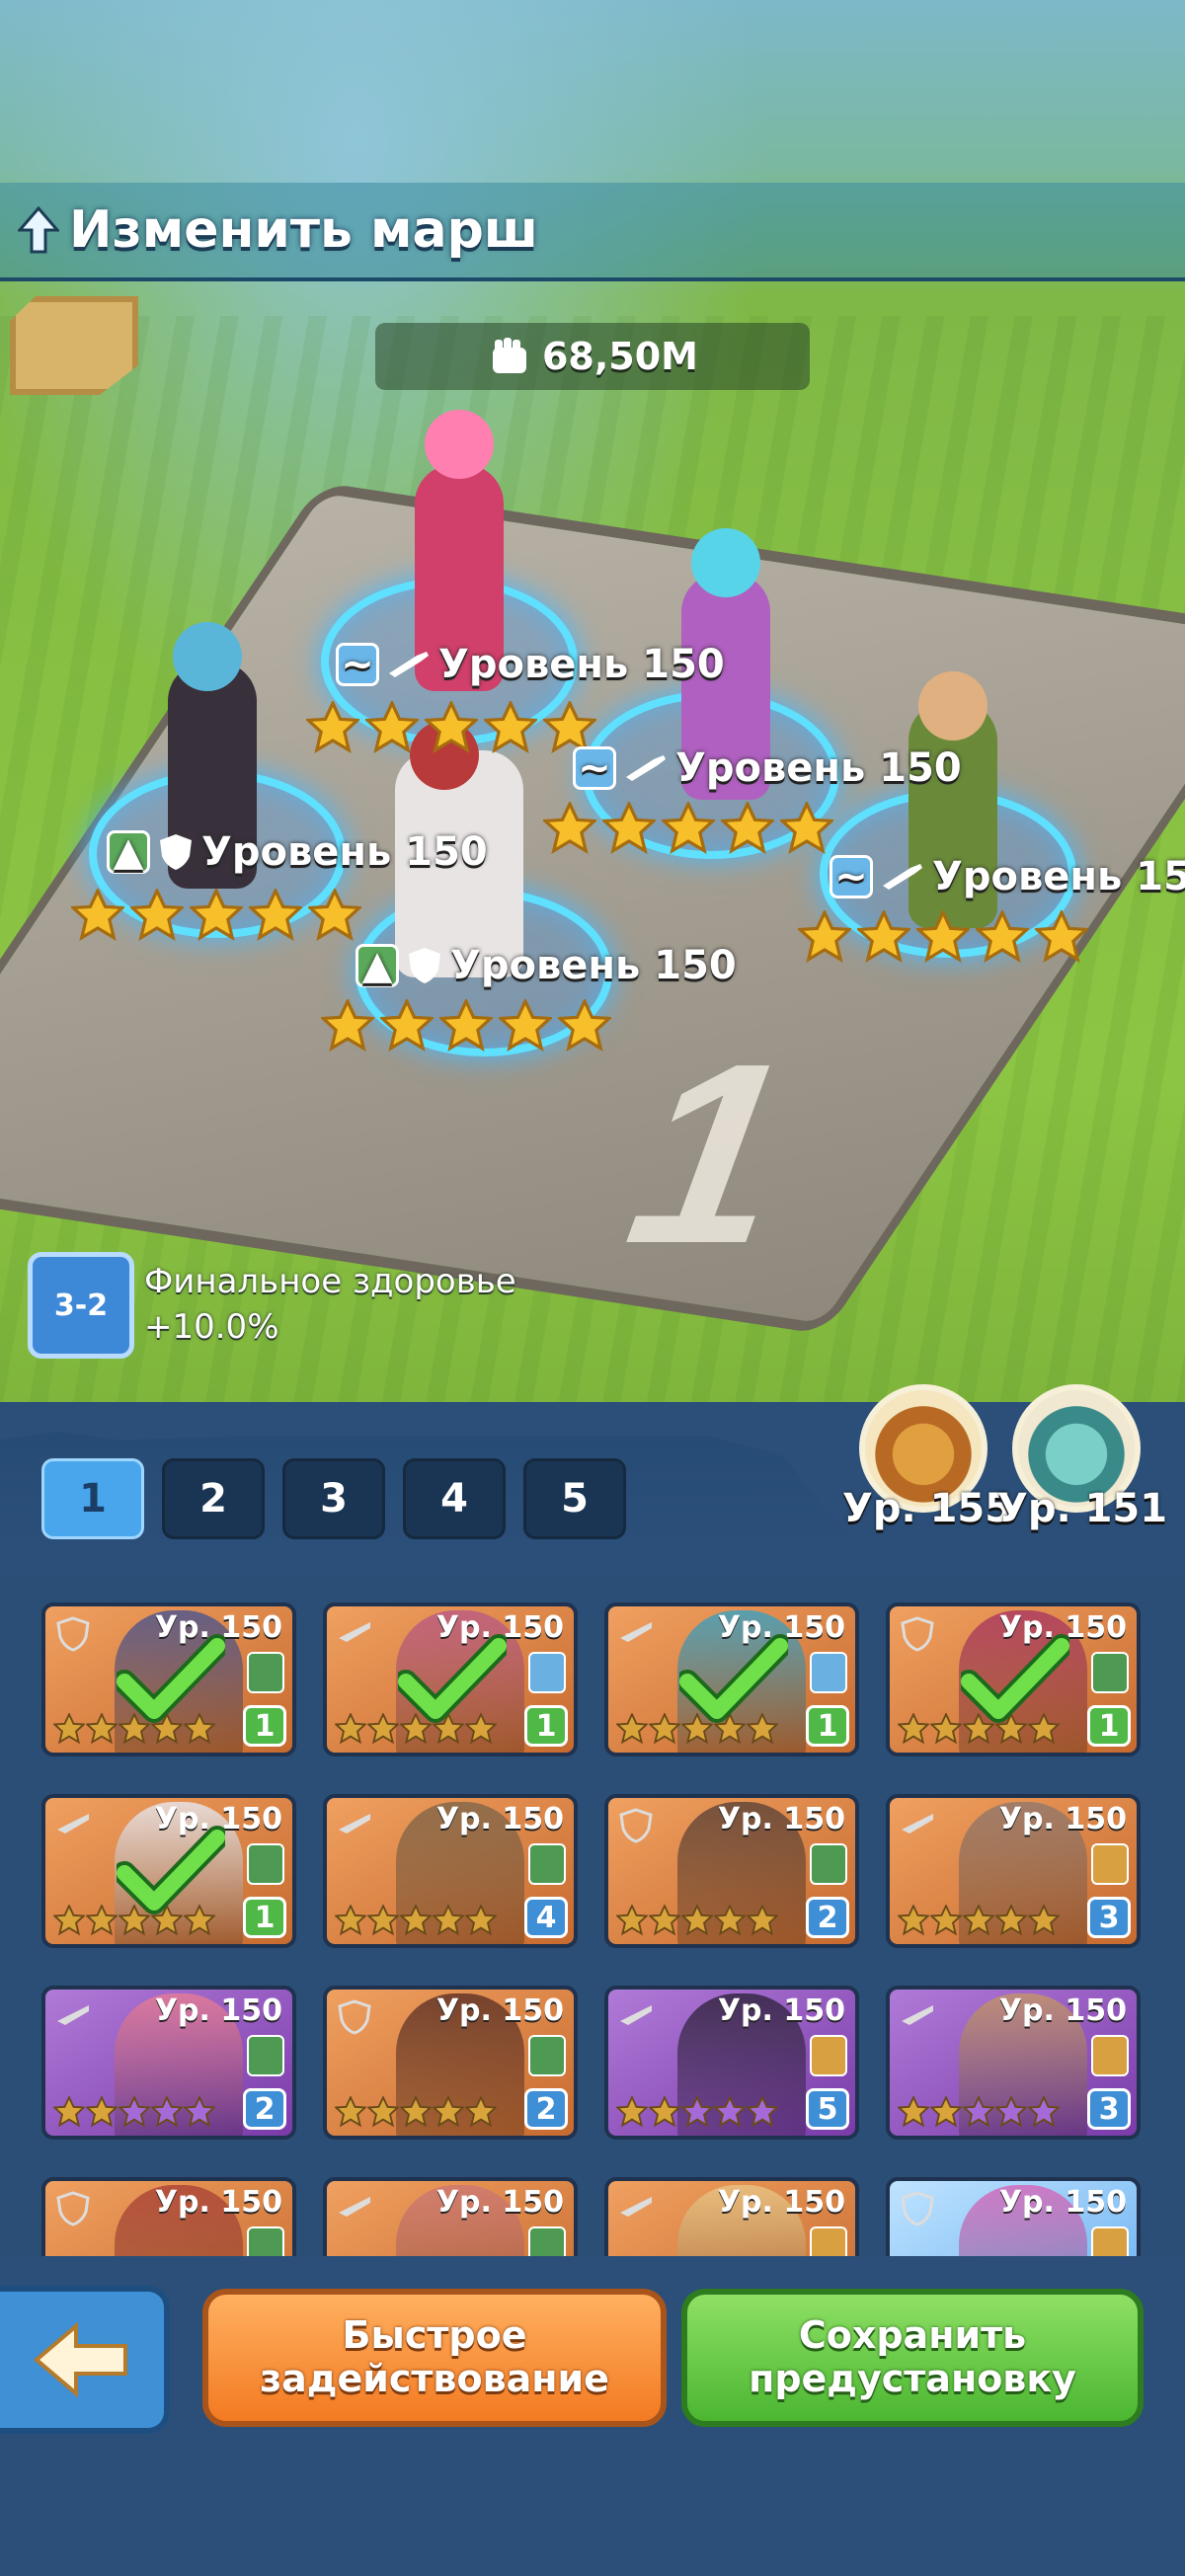 This screenshot has height=2576, width=1185. Describe the element at coordinates (620, 356) in the screenshot. I see `power-value: 68,50M` at that location.